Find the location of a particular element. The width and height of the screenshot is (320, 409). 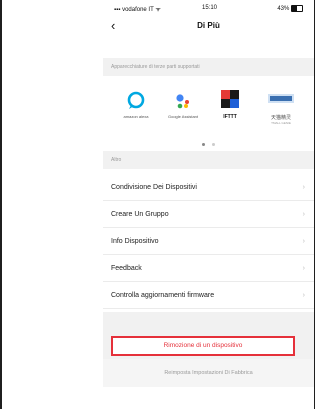

other-section-header: Altro is located at coordinates (208, 160).